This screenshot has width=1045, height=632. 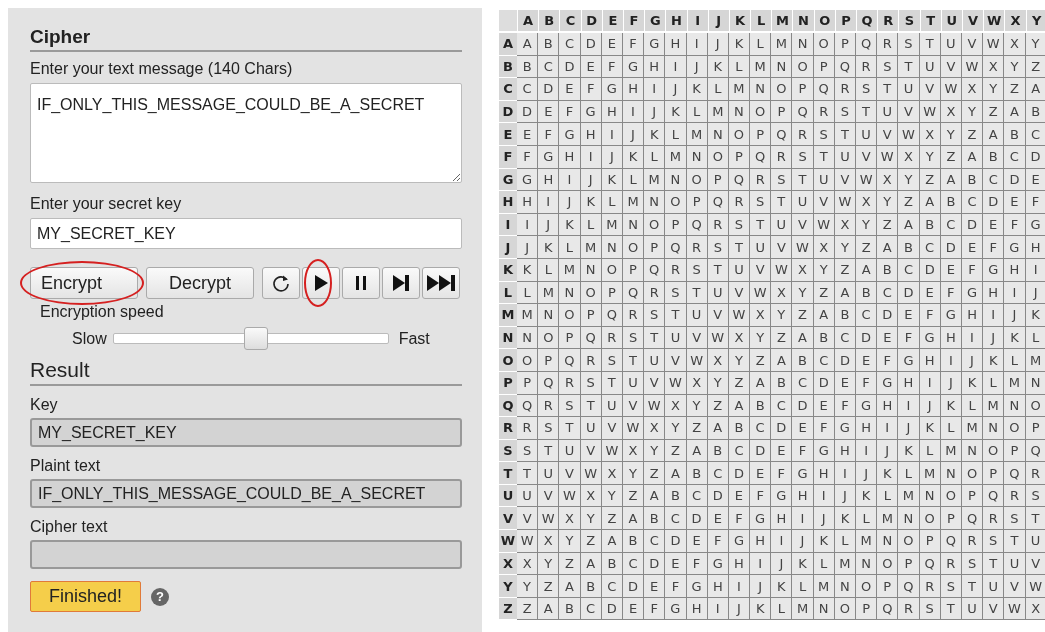 What do you see at coordinates (761, 20) in the screenshot?
I see `column-header: L` at bounding box center [761, 20].